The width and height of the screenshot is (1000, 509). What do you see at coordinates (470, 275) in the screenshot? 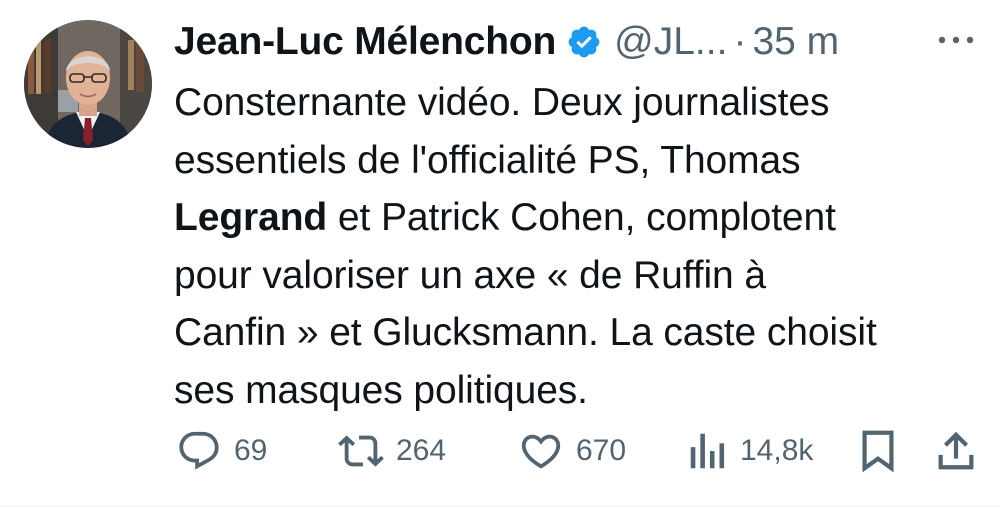
I see `tweet-text-line: pour valoriser un axe « de Ruffin à` at bounding box center [470, 275].